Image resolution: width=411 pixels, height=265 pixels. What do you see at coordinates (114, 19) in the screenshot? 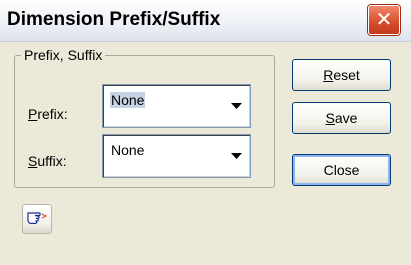
I see `window-title: Dimension Prefix/Suffix` at bounding box center [114, 19].